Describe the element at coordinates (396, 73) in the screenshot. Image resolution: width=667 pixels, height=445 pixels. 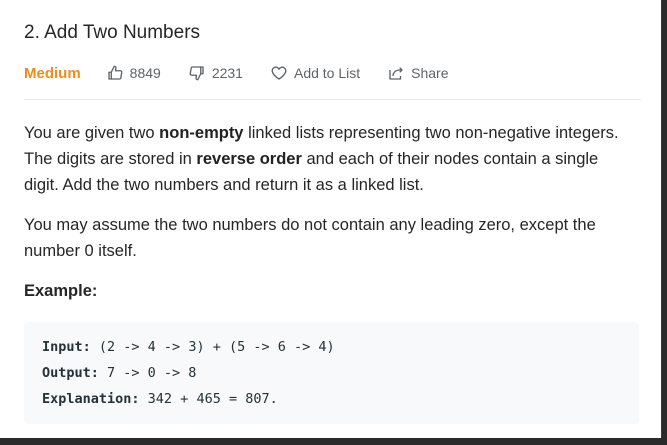
I see `share-icon` at that location.